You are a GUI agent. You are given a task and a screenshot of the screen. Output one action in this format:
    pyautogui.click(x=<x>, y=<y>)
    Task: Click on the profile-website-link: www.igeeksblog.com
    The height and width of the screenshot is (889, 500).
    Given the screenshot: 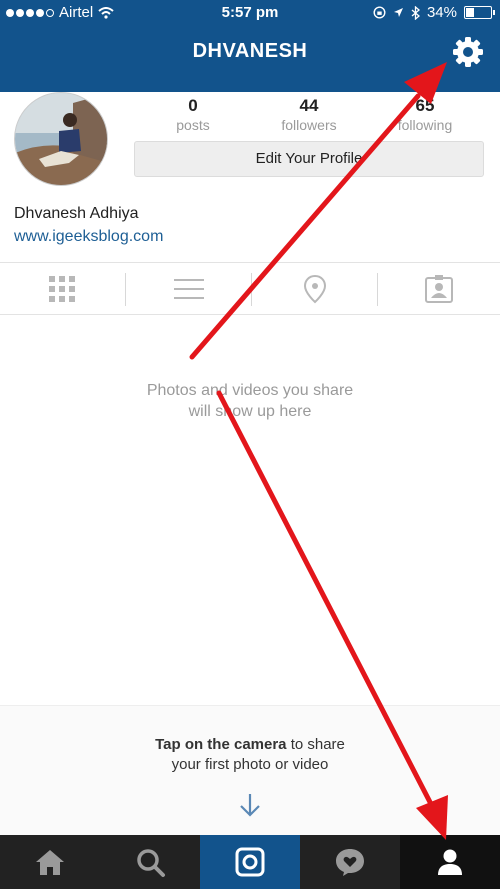 What is the action you would take?
    pyautogui.click(x=88, y=237)
    